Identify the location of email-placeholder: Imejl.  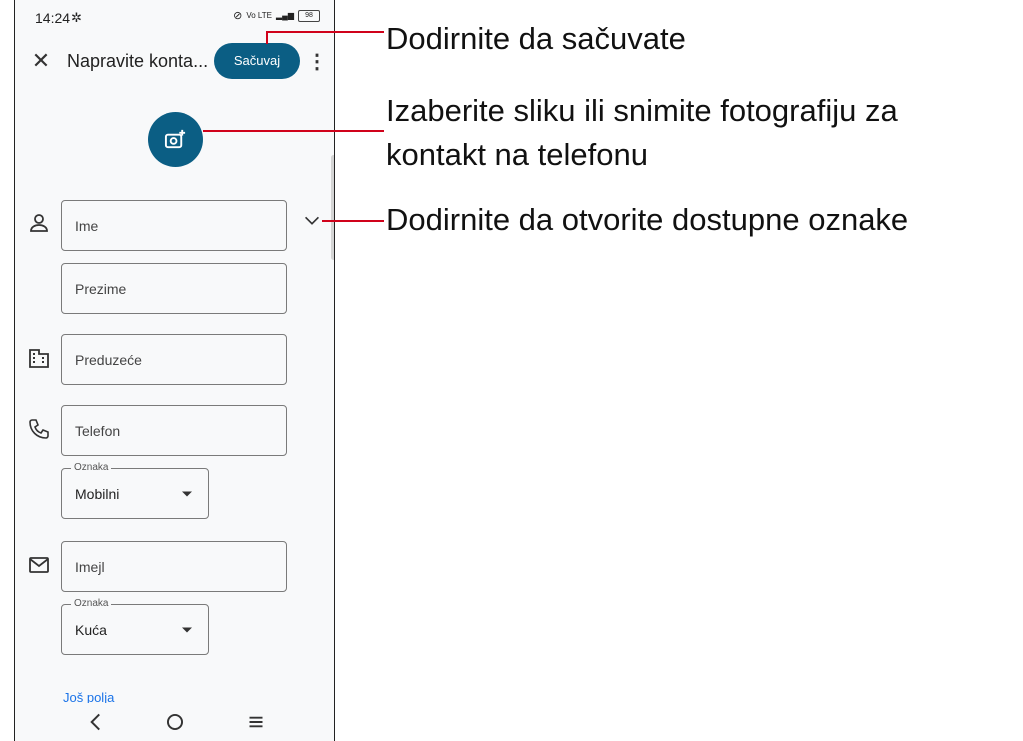
(90, 566).